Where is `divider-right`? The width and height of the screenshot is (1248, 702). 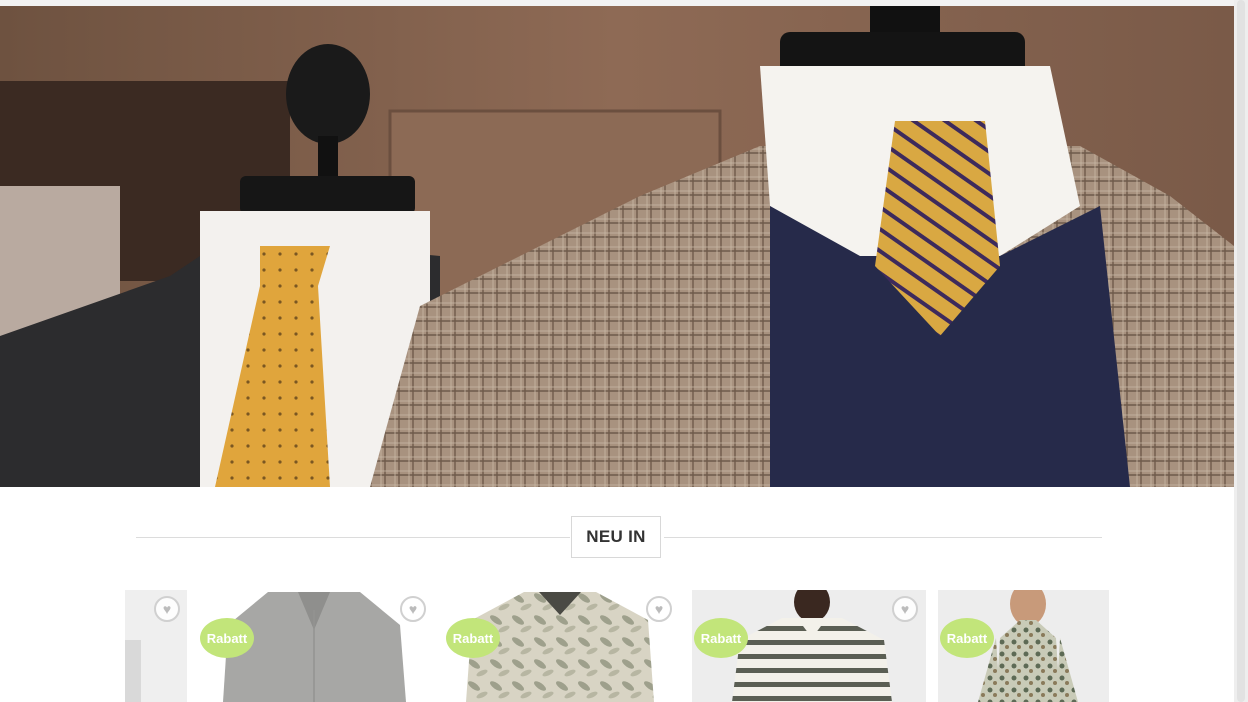
divider-right is located at coordinates (883, 537).